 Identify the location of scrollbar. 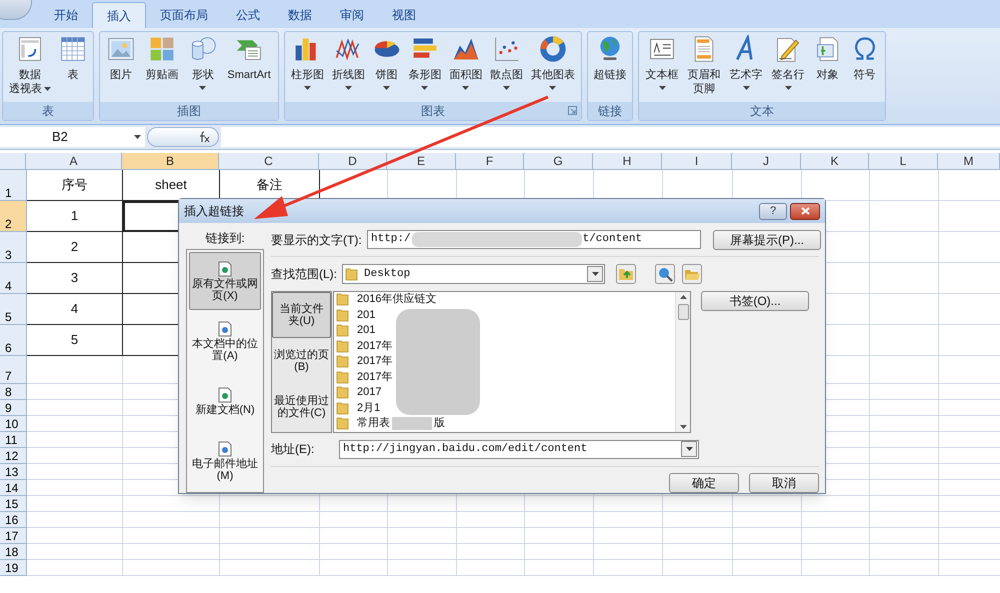
(682, 362).